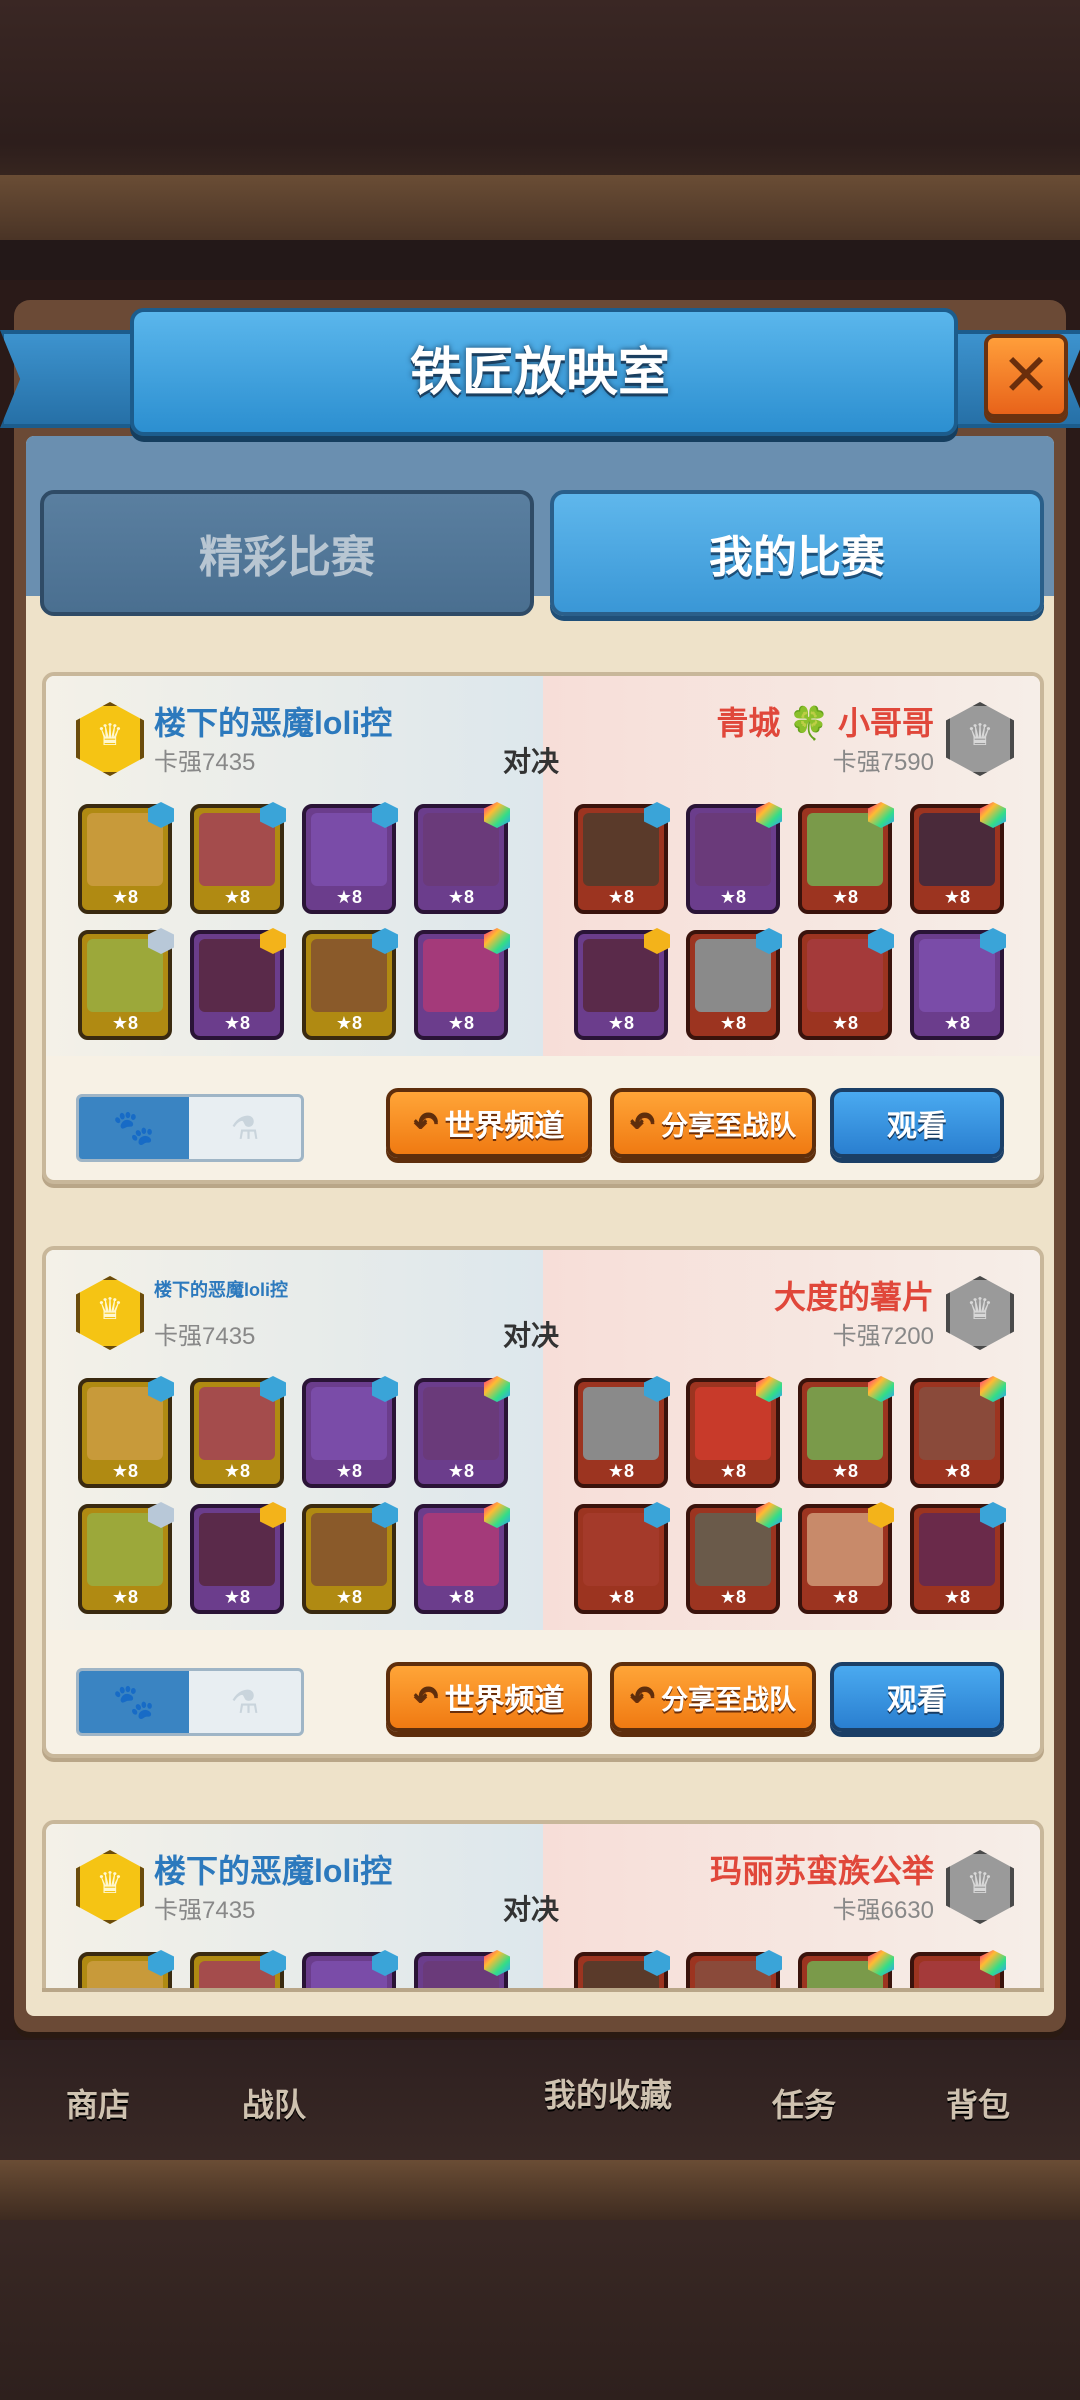  I want to click on nav-tasks: 任务, so click(804, 2103).